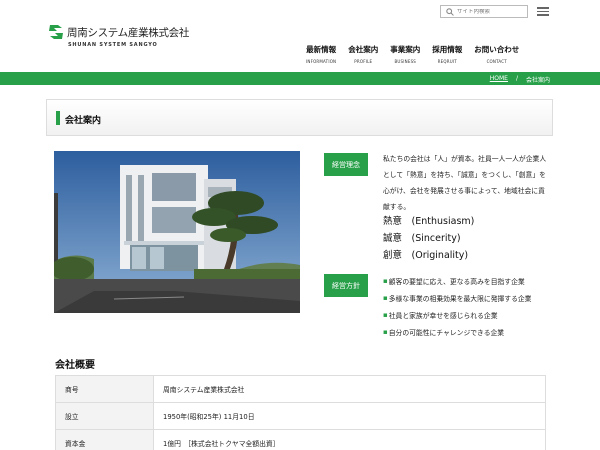 This screenshot has width=600, height=450. Describe the element at coordinates (363, 55) in the screenshot. I see `nav-item-profile: 会社案内 PROFILE` at that location.